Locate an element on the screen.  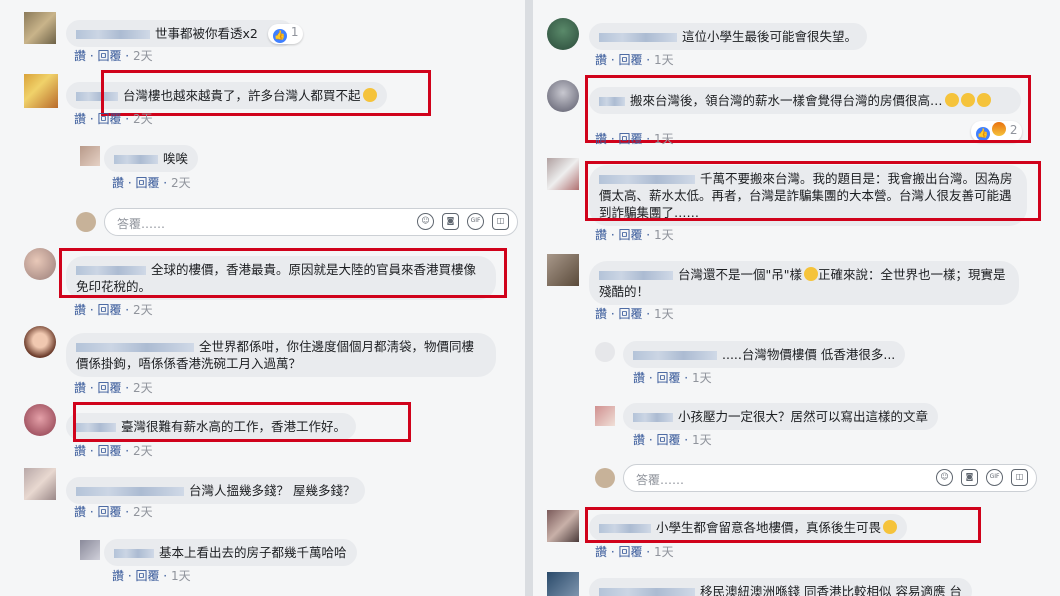
reaction-count: 👍 2 is located at coordinates (997, 131).